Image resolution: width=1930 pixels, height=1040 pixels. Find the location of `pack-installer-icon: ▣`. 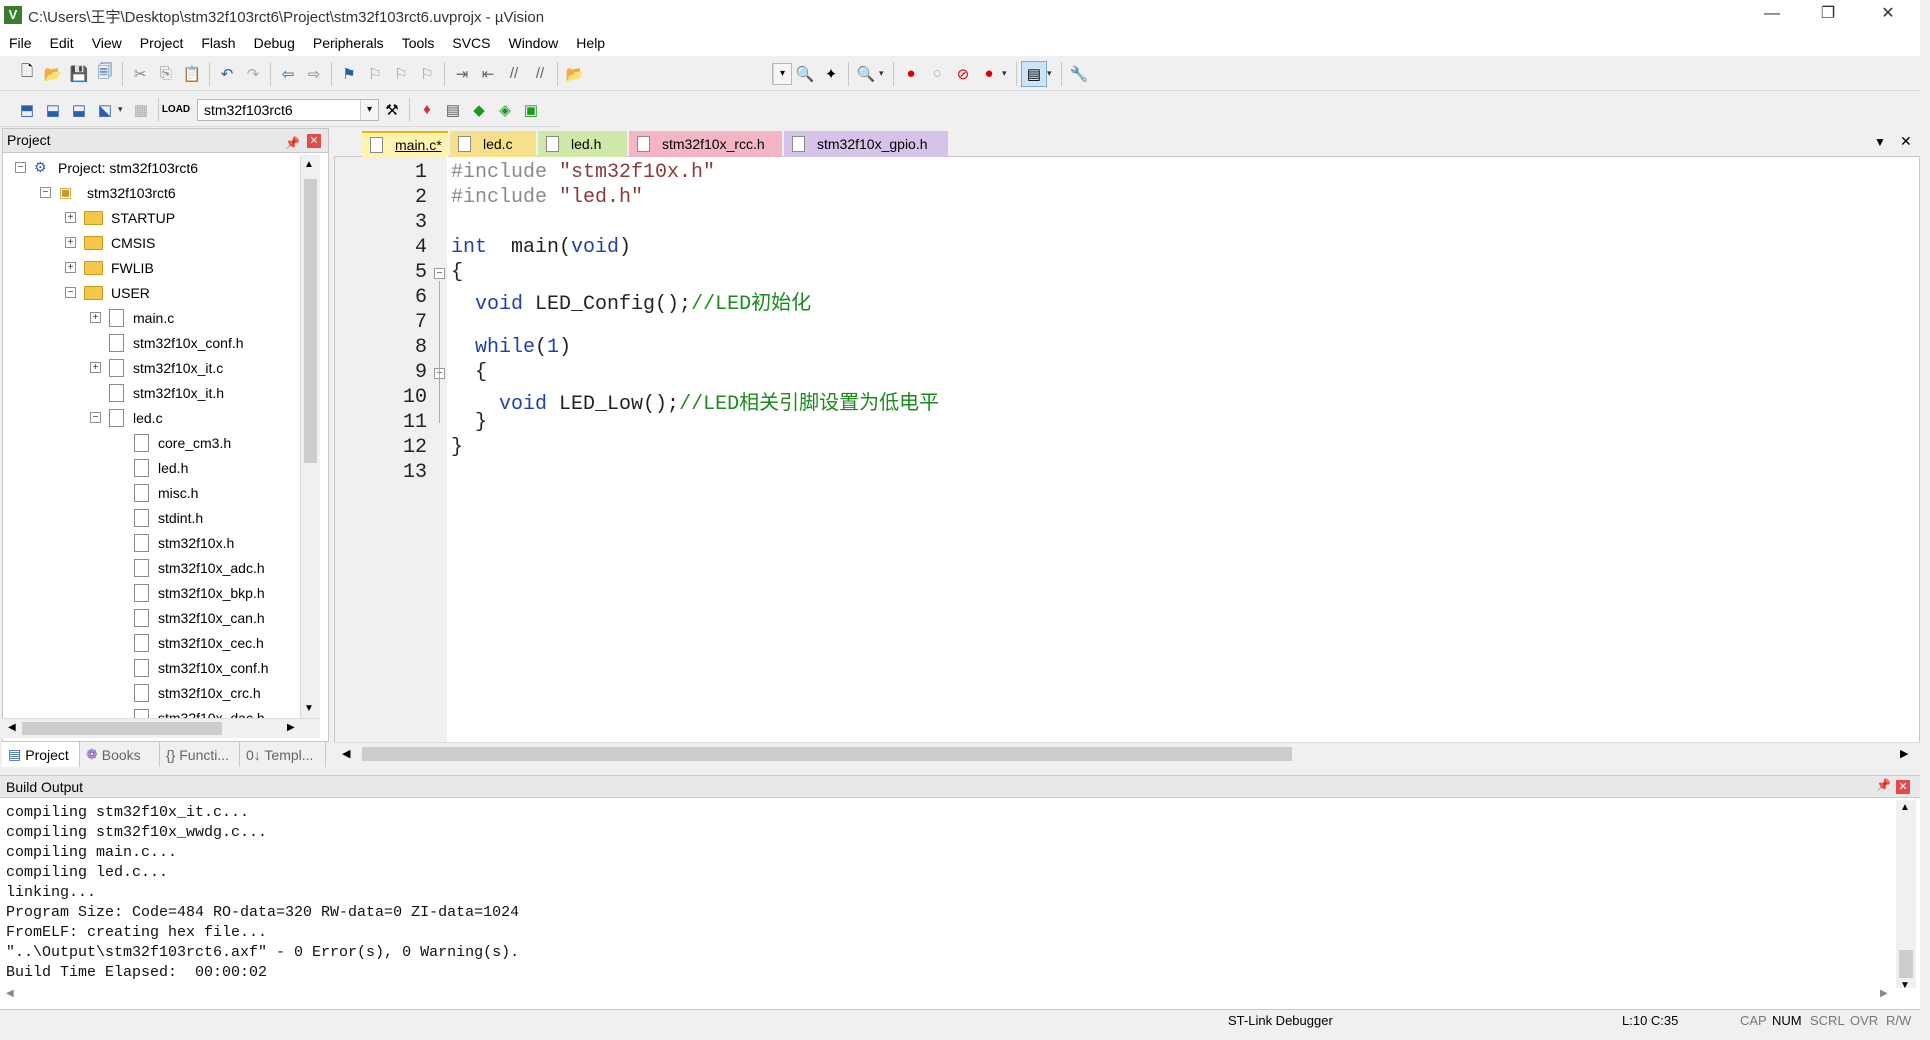

pack-installer-icon: ▣ is located at coordinates (531, 110).